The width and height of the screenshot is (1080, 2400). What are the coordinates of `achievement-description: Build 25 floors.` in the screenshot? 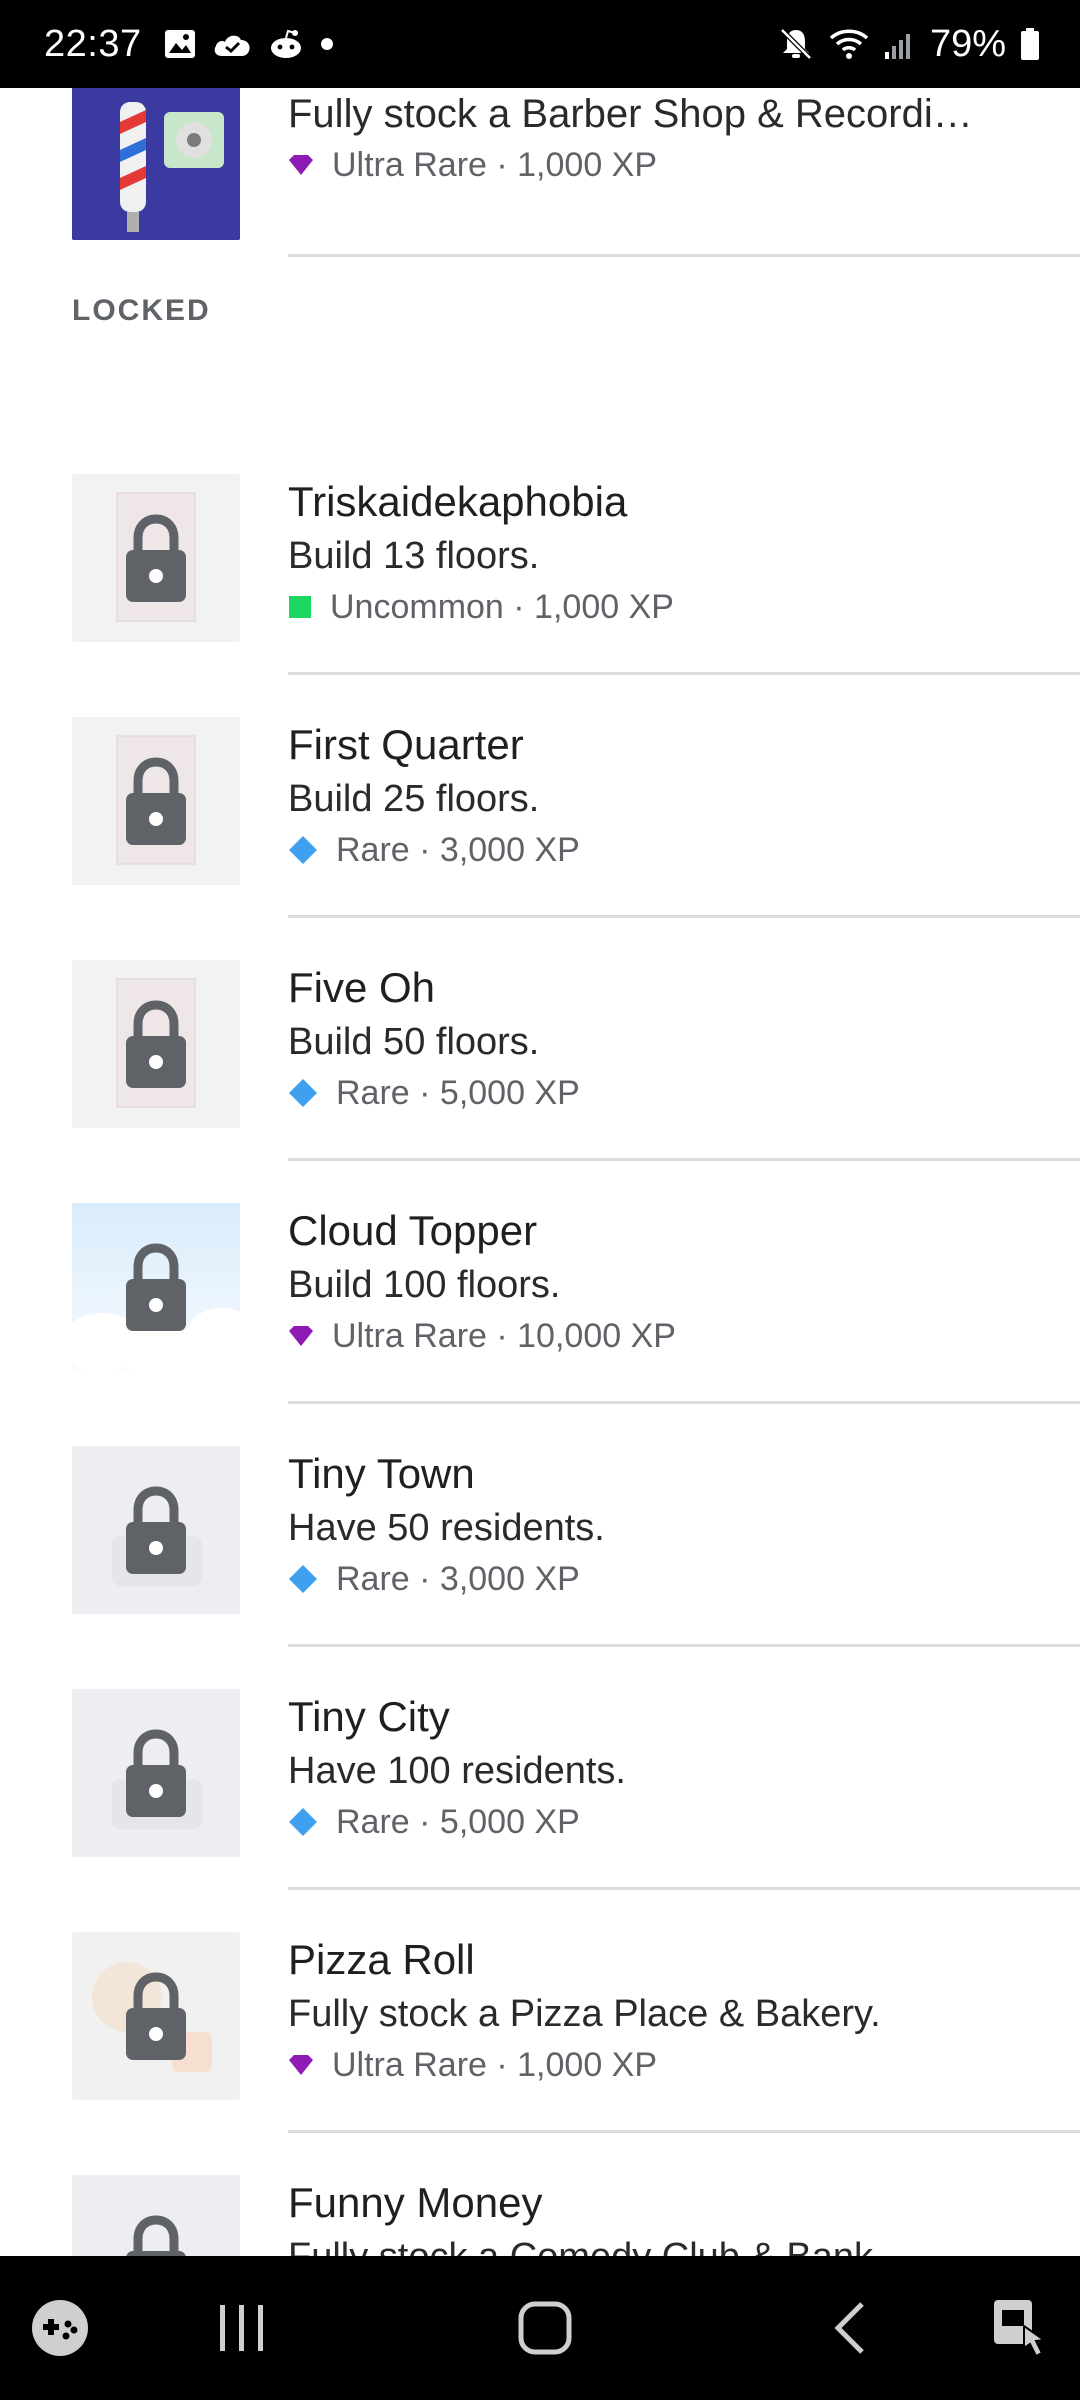 It's located at (414, 799).